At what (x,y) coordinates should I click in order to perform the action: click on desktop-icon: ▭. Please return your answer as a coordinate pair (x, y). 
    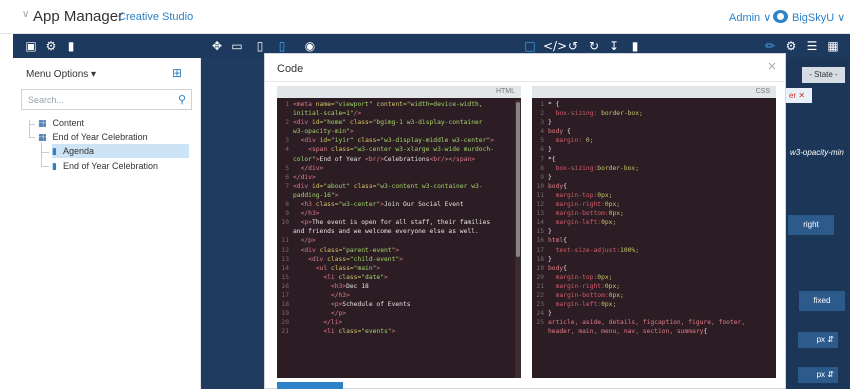
    Looking at the image, I should click on (237, 46).